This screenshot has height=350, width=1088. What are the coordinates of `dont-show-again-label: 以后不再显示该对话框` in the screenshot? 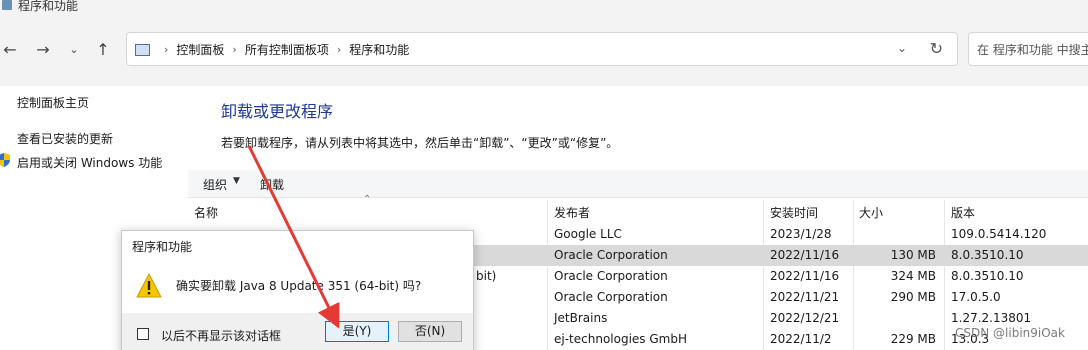 It's located at (221, 335).